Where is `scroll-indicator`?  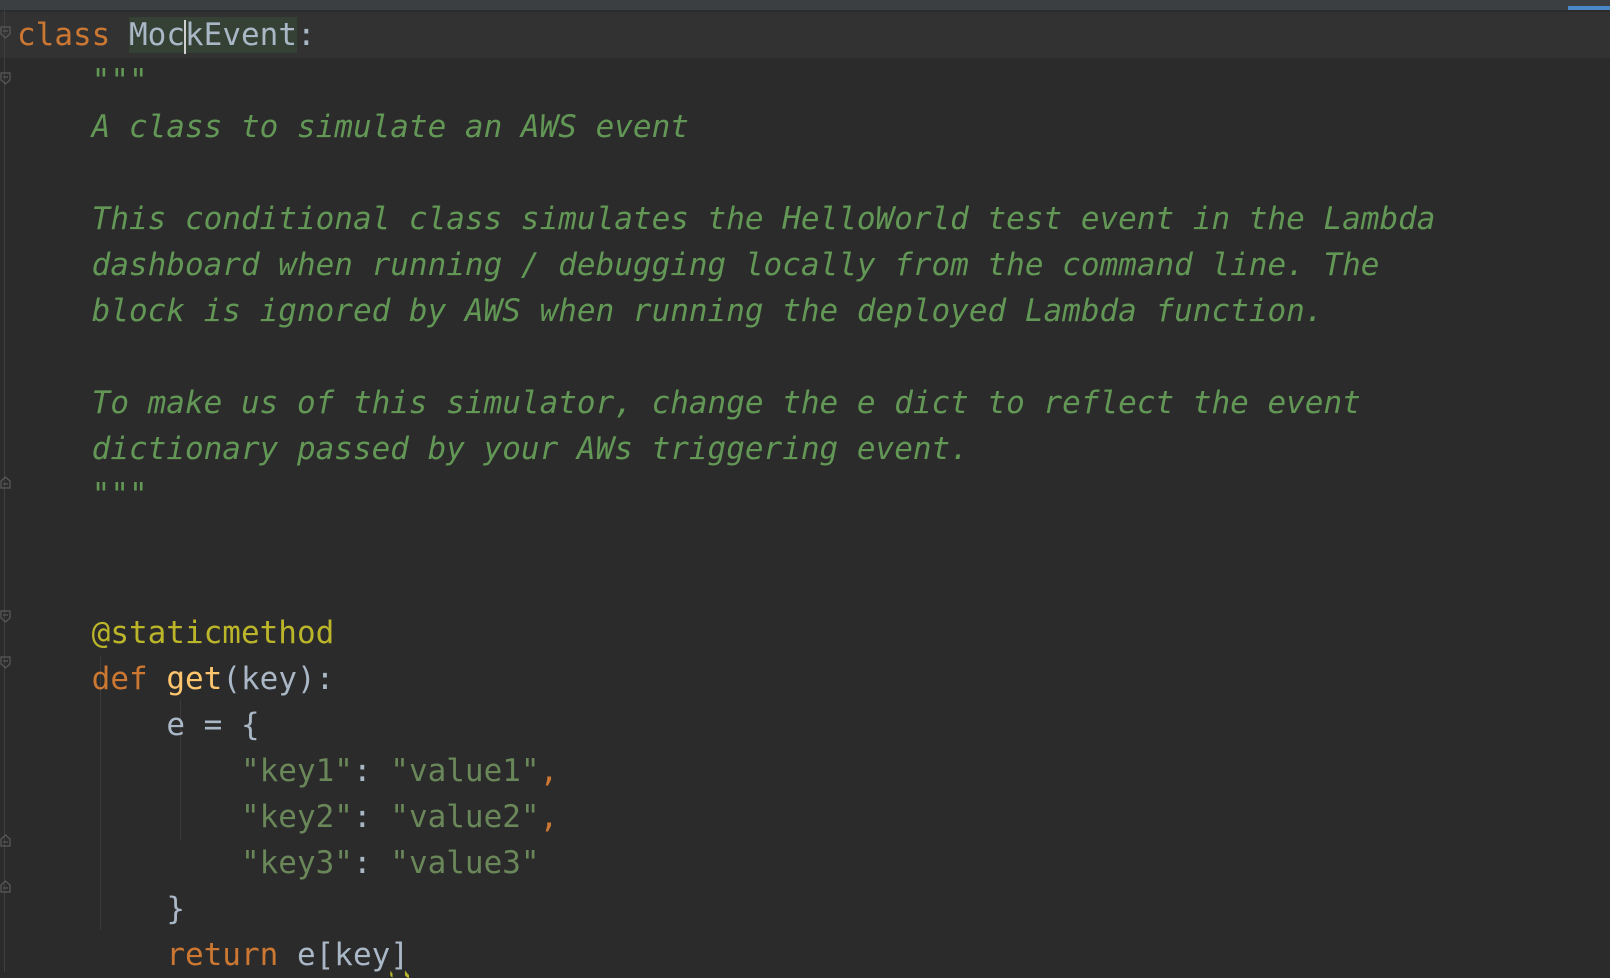 scroll-indicator is located at coordinates (1589, 8).